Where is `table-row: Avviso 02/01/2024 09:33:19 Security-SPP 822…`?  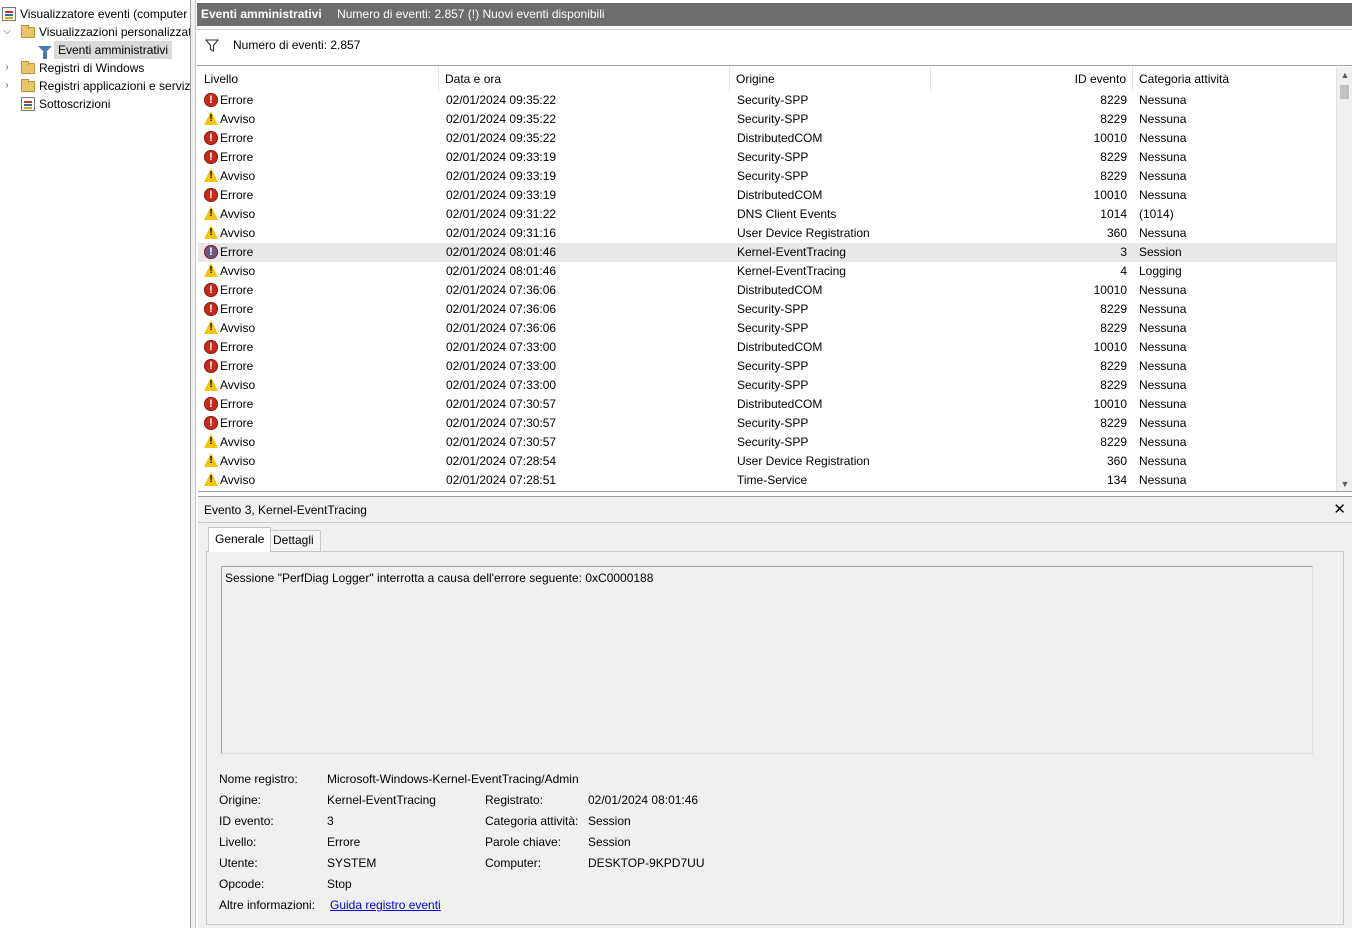
table-row: Avviso 02/01/2024 09:33:19 Security-SPP 822… is located at coordinates (767, 176).